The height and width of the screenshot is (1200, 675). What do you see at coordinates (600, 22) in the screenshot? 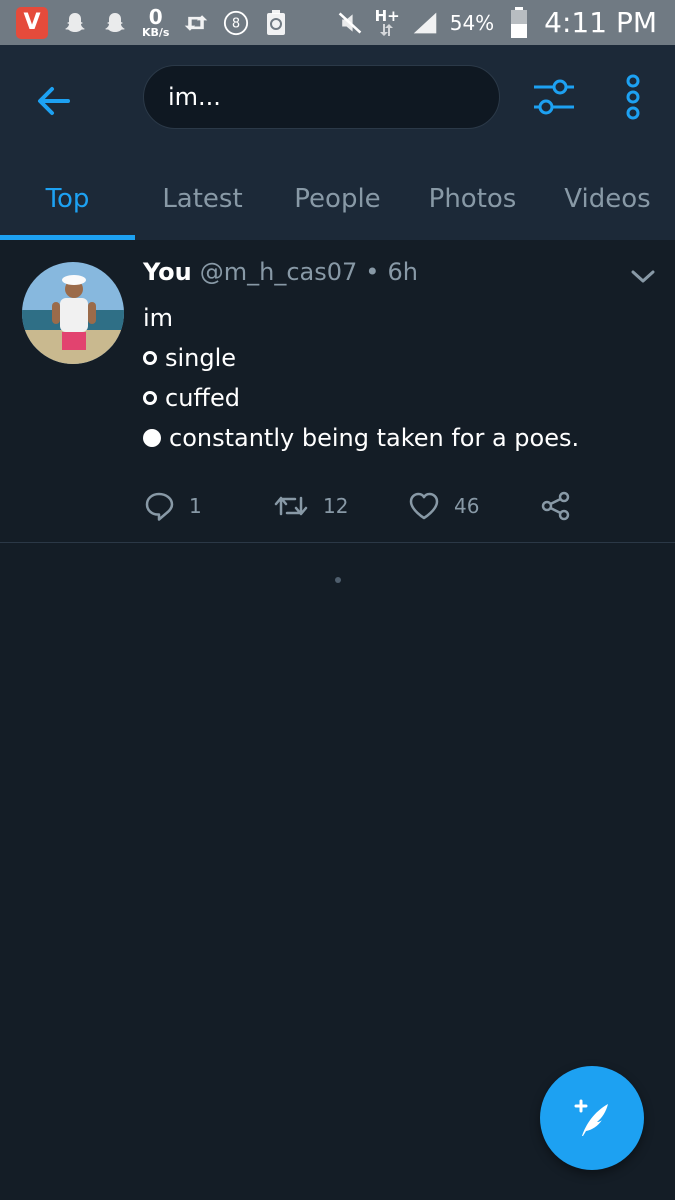
I see `clock: 4:11 PM` at bounding box center [600, 22].